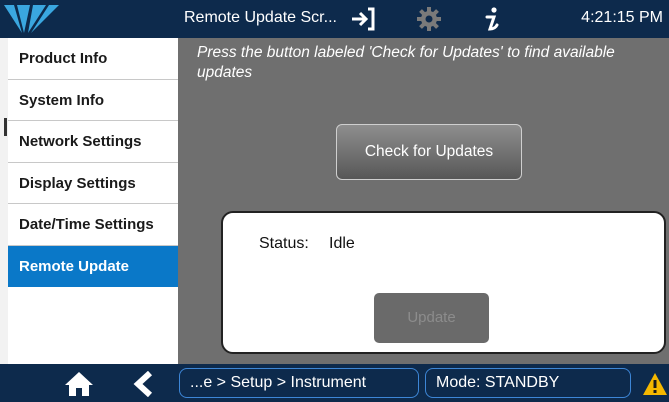  Describe the element at coordinates (429, 152) in the screenshot. I see `check-for-updates-button: Check for Updates` at that location.